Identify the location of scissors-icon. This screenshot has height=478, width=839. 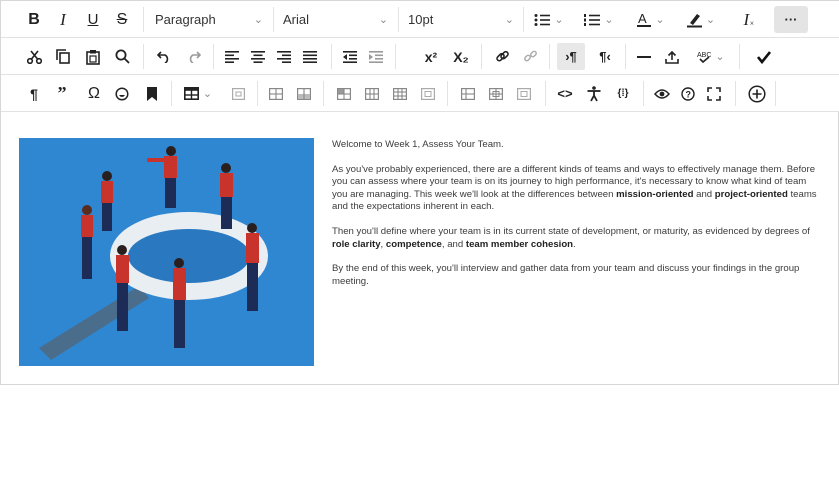
(34, 56).